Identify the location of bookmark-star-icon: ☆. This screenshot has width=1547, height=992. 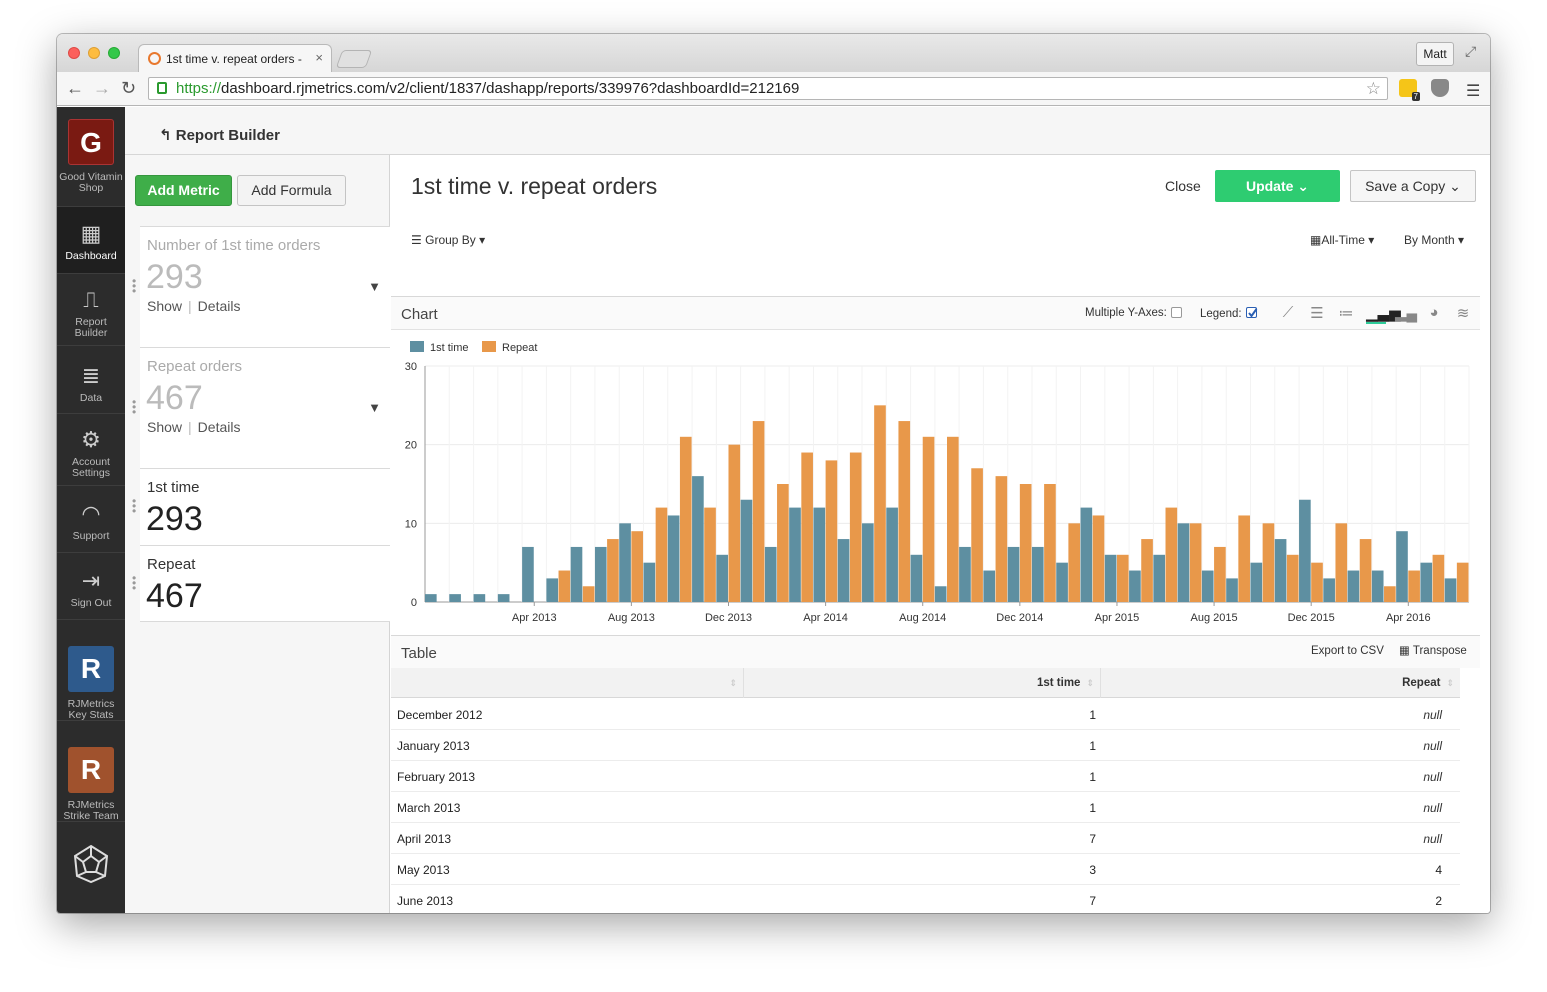
(1373, 88).